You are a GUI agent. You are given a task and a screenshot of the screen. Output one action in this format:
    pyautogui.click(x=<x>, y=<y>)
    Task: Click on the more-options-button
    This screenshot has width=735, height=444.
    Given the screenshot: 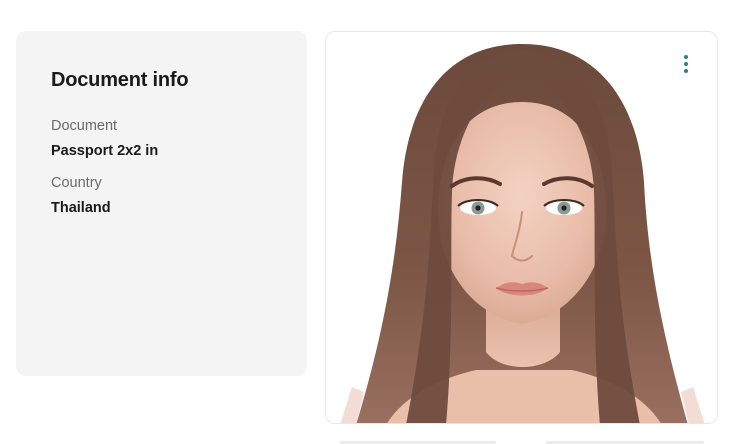 What is the action you would take?
    pyautogui.click(x=686, y=64)
    